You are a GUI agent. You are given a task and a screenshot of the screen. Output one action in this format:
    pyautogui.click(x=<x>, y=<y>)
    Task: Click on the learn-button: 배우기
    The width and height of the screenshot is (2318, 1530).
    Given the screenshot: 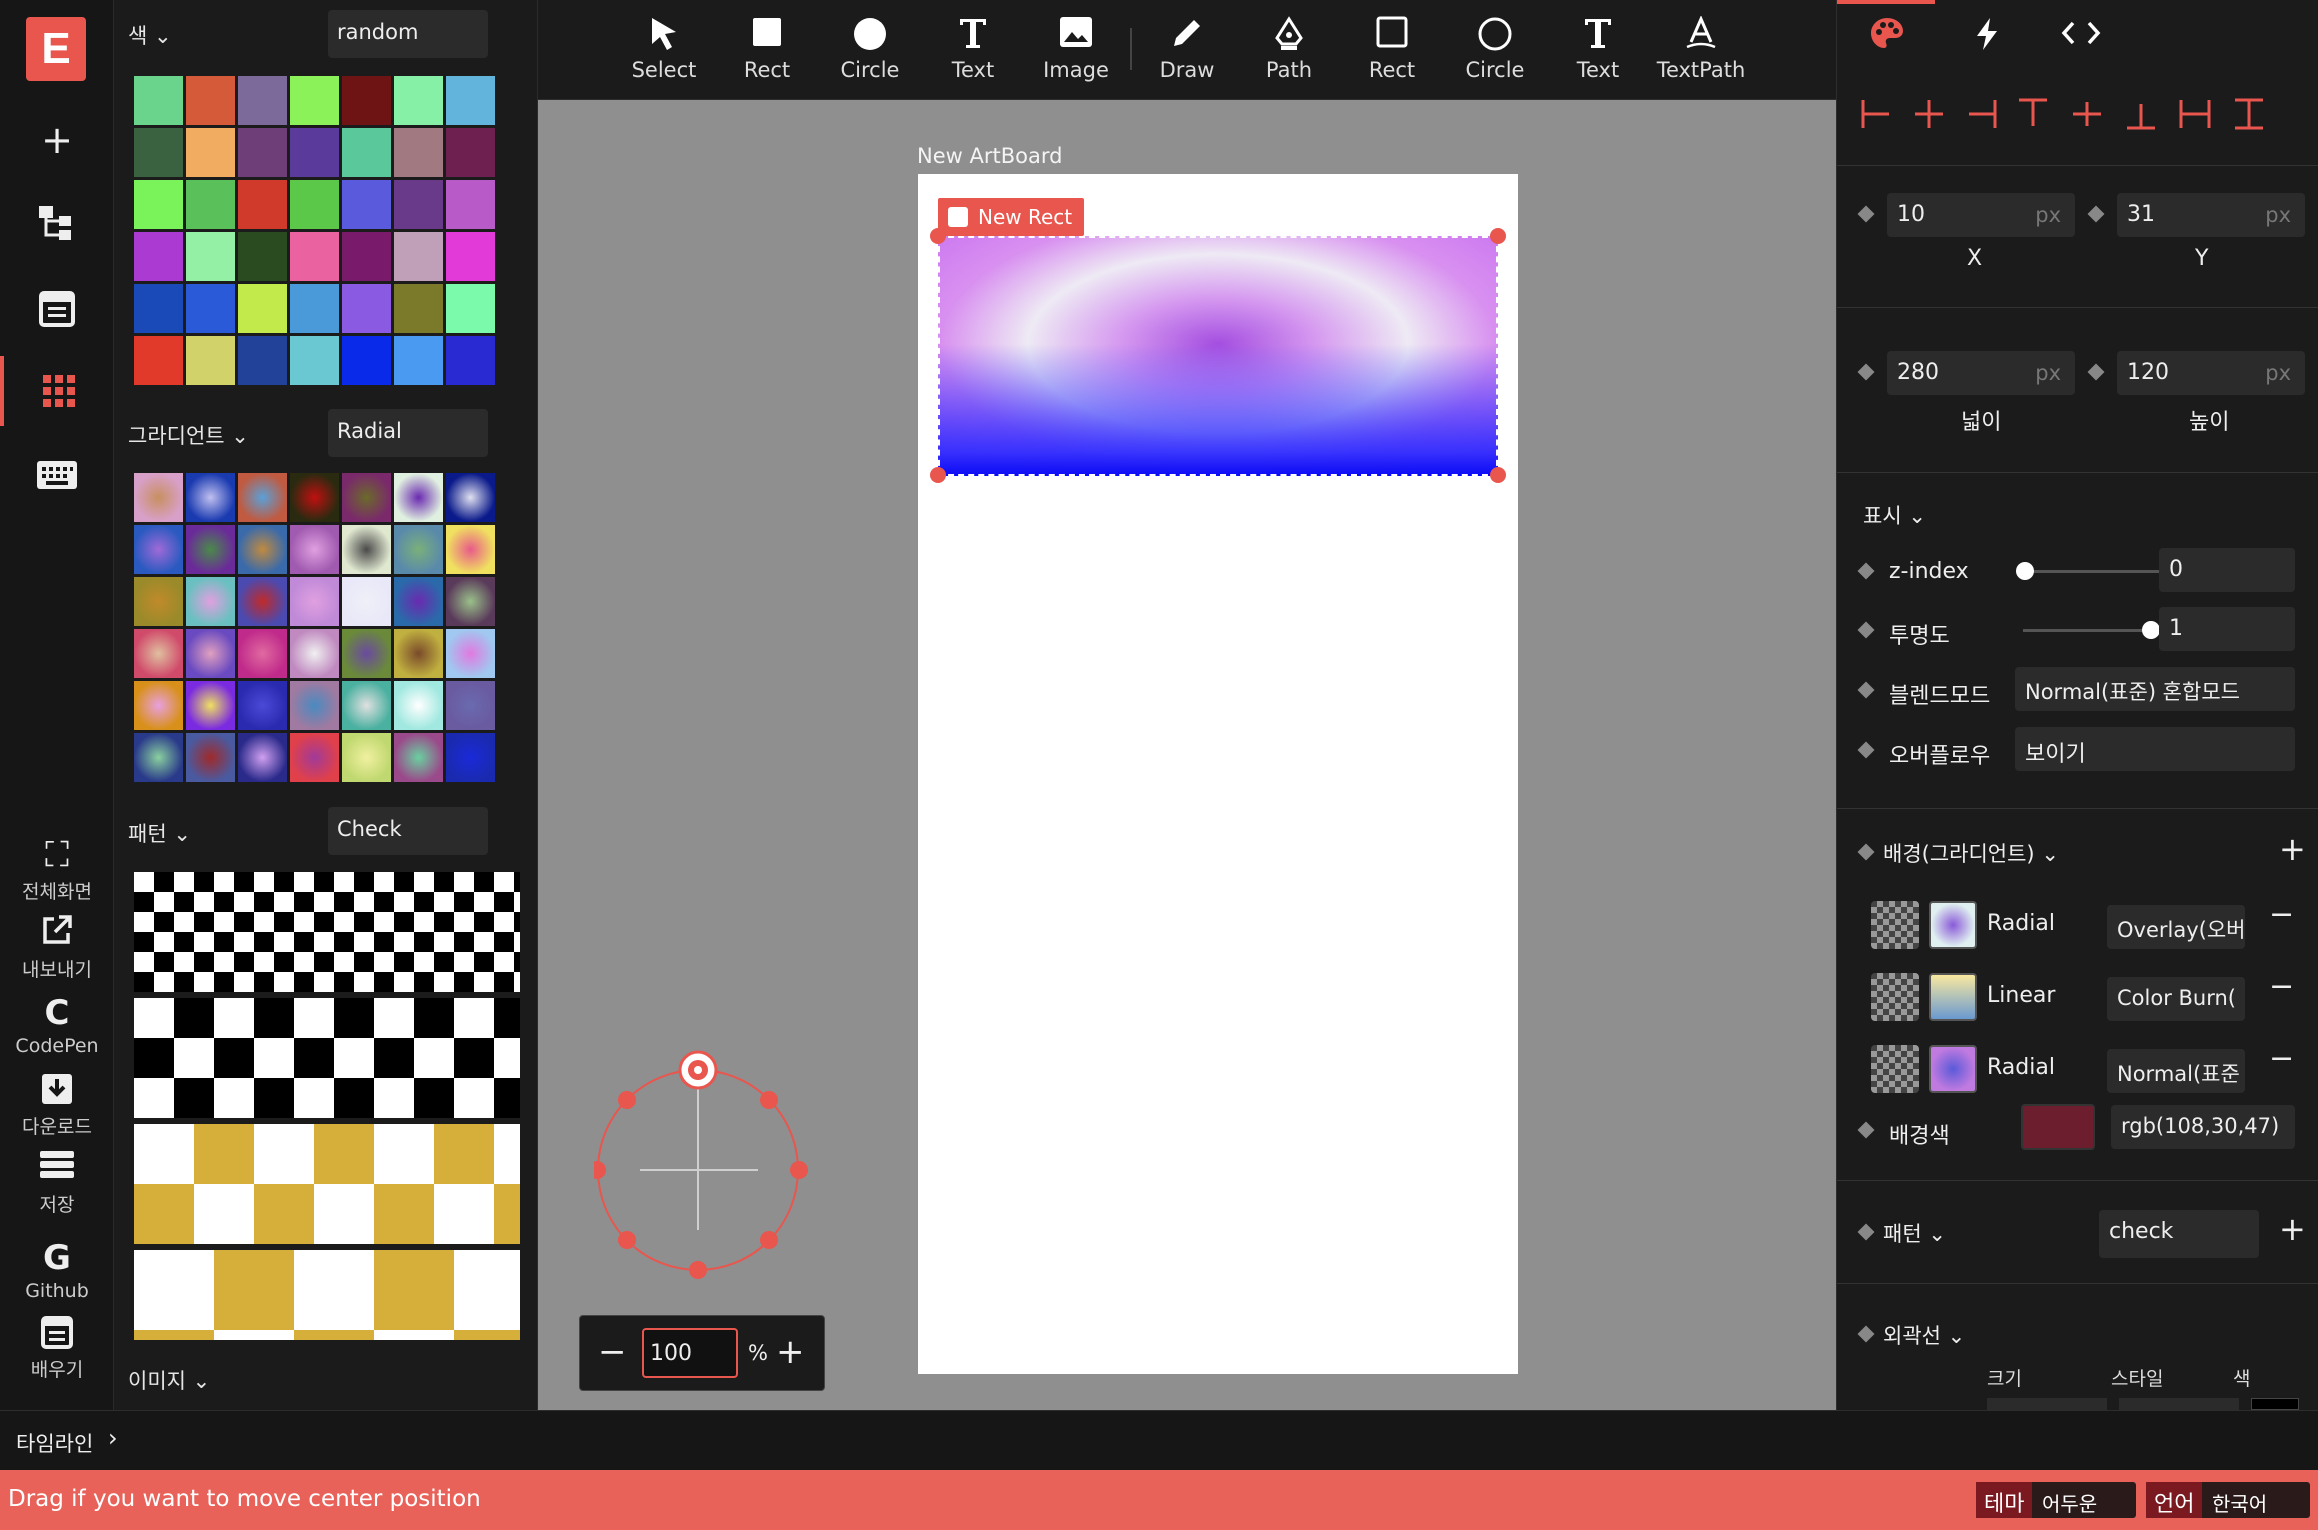 What is the action you would take?
    pyautogui.click(x=57, y=1347)
    